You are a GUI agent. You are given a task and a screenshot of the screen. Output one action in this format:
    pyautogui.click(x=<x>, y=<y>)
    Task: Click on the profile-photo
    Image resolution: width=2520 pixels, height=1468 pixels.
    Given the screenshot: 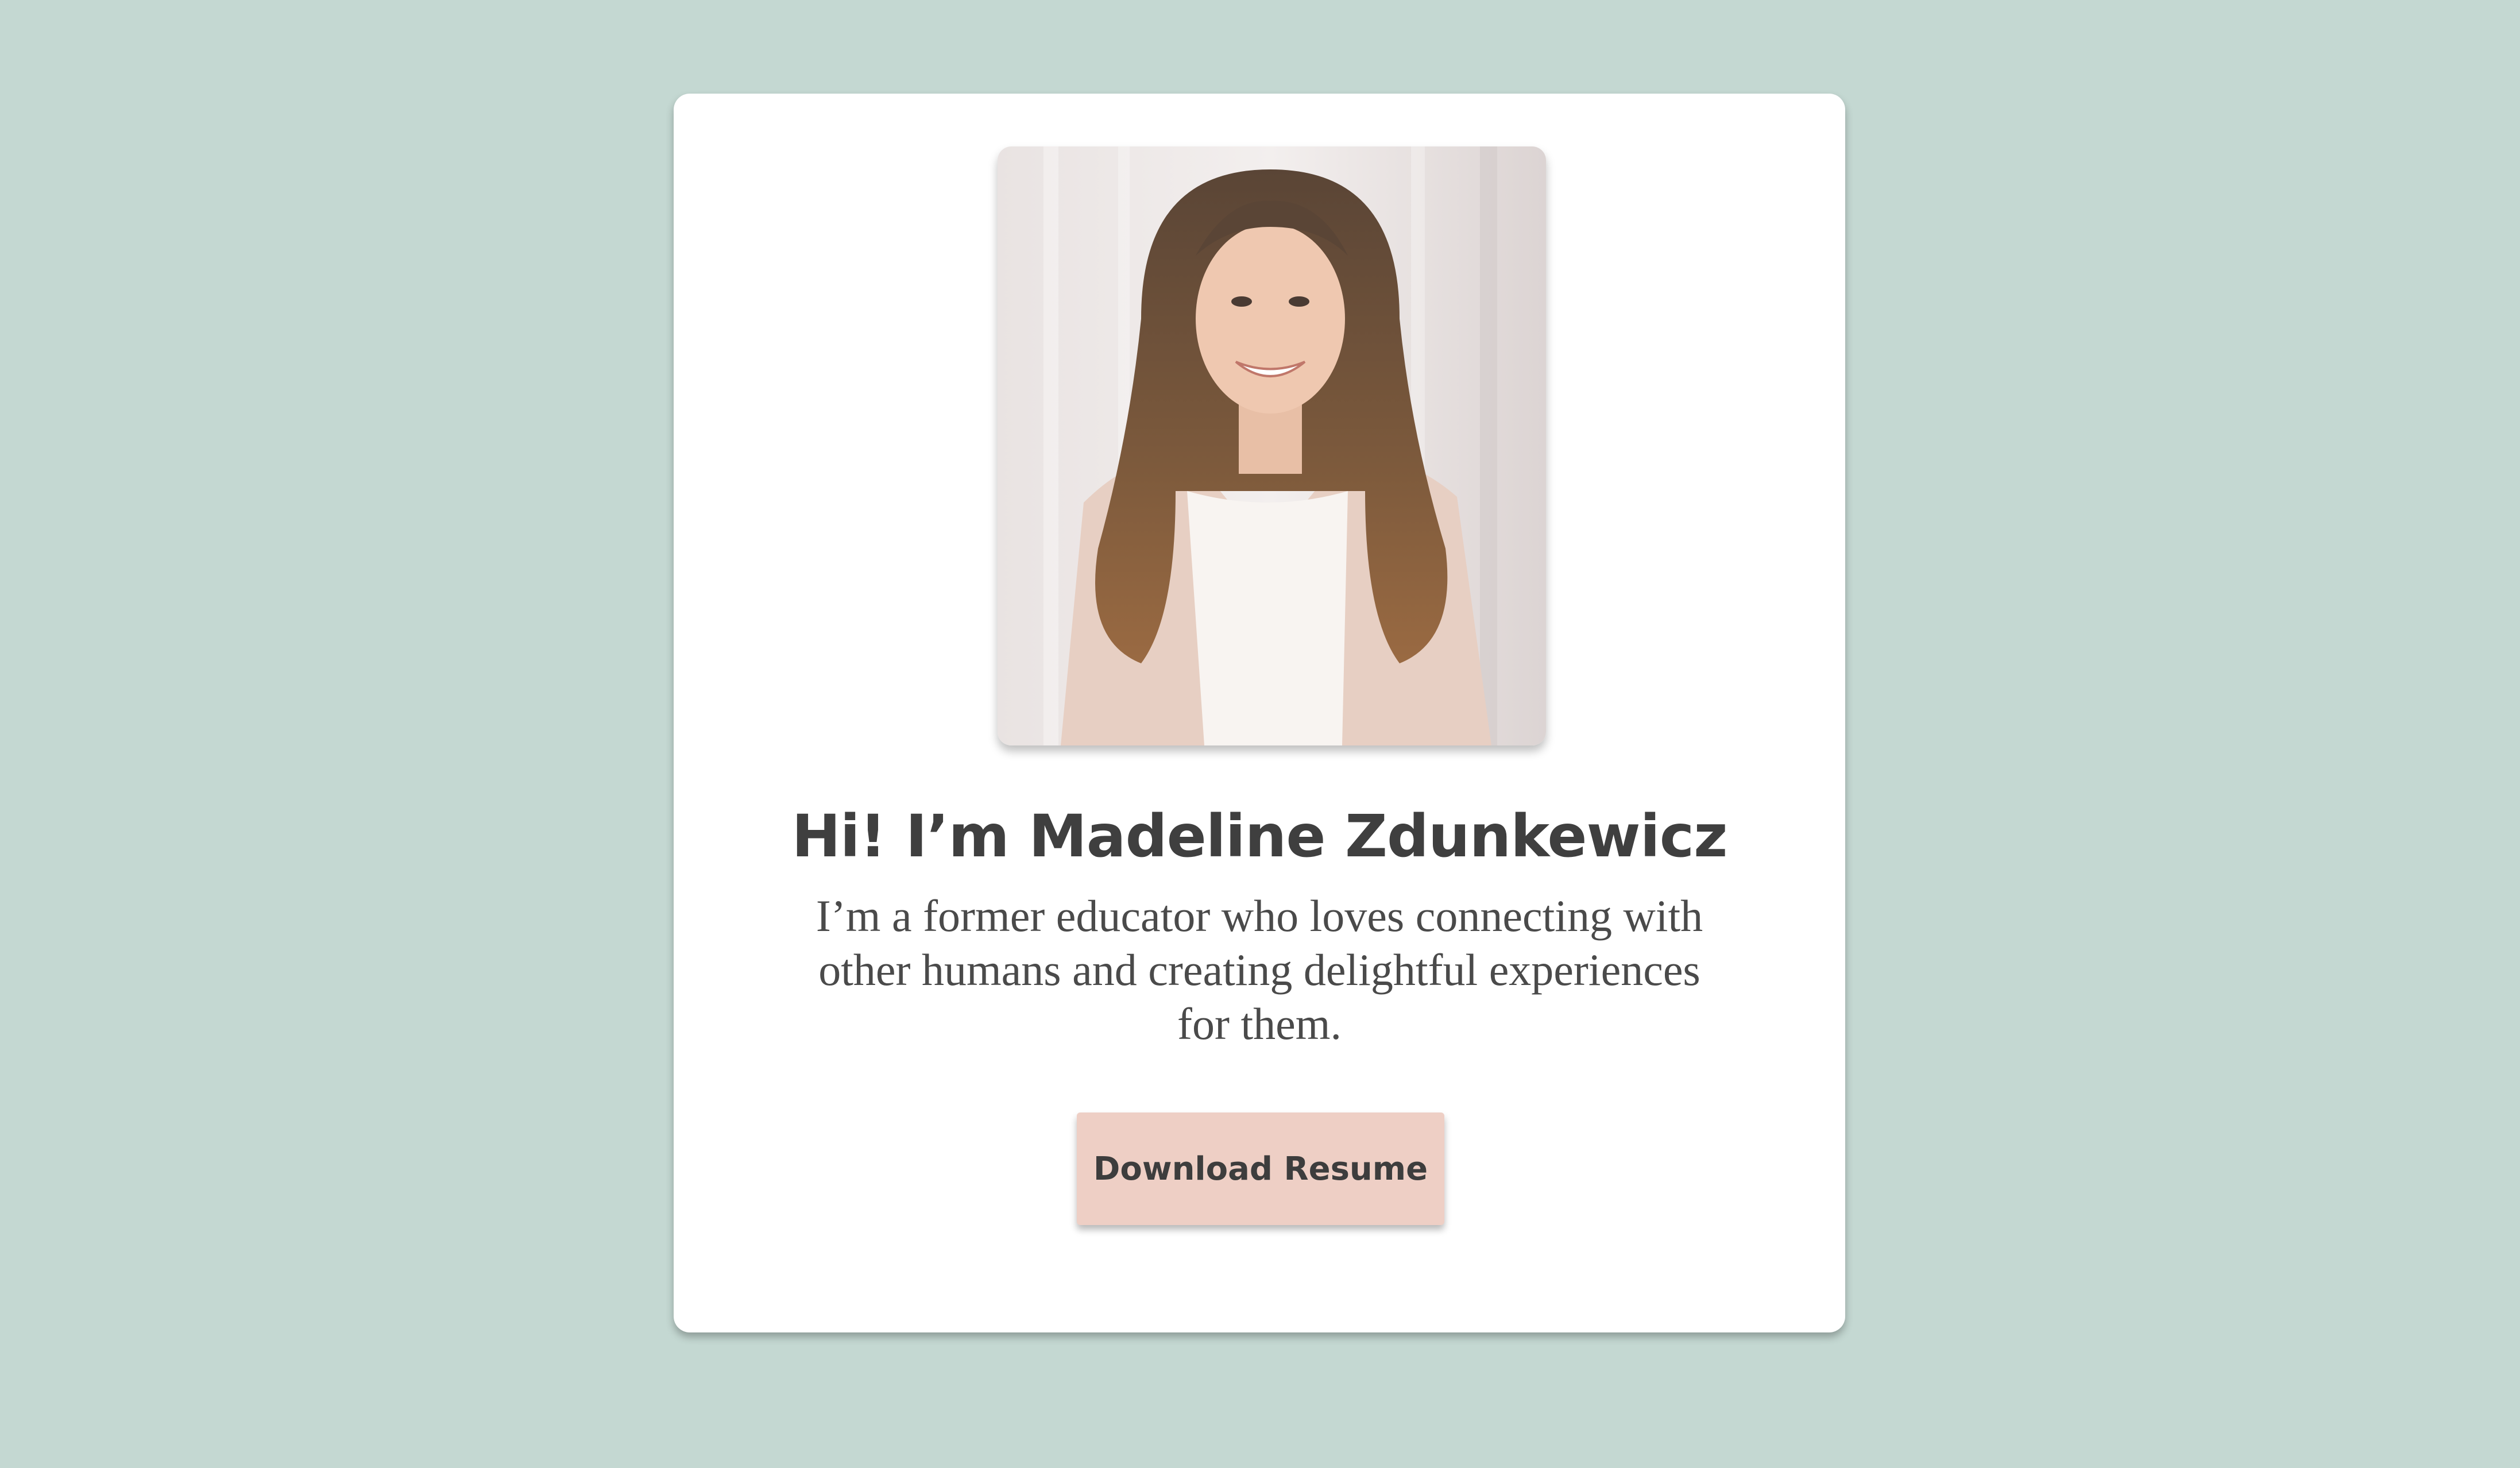 What is the action you would take?
    pyautogui.click(x=1272, y=445)
    